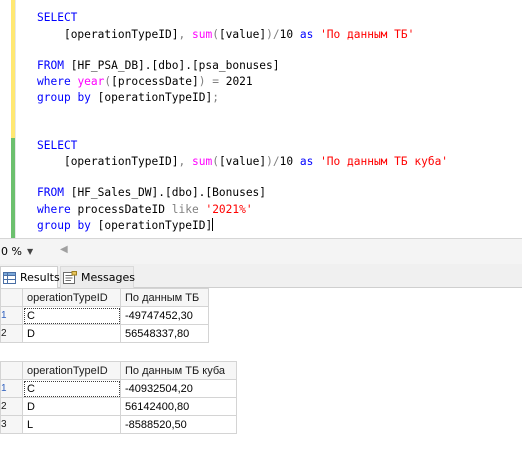 The image size is (522, 462). Describe the element at coordinates (145, 81) in the screenshot. I see `code-line: where year([processDate]) = 2021` at that location.